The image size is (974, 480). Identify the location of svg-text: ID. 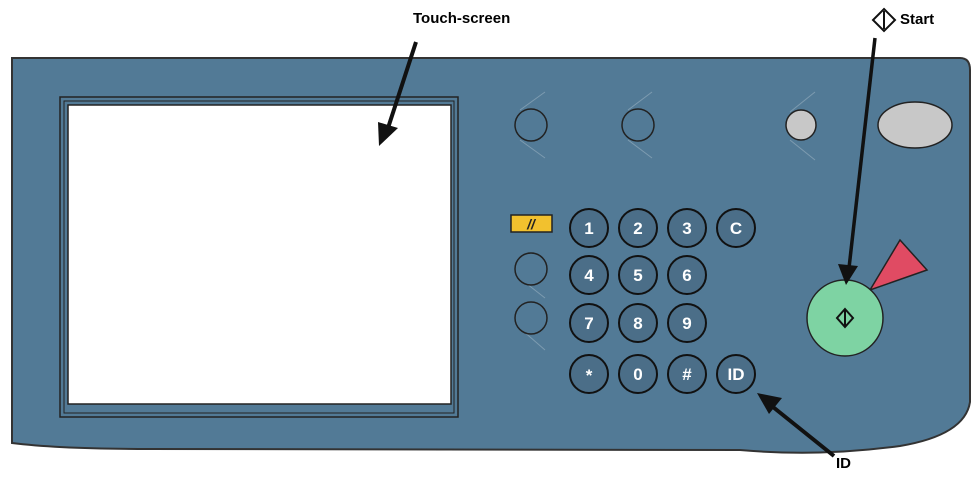
(736, 374).